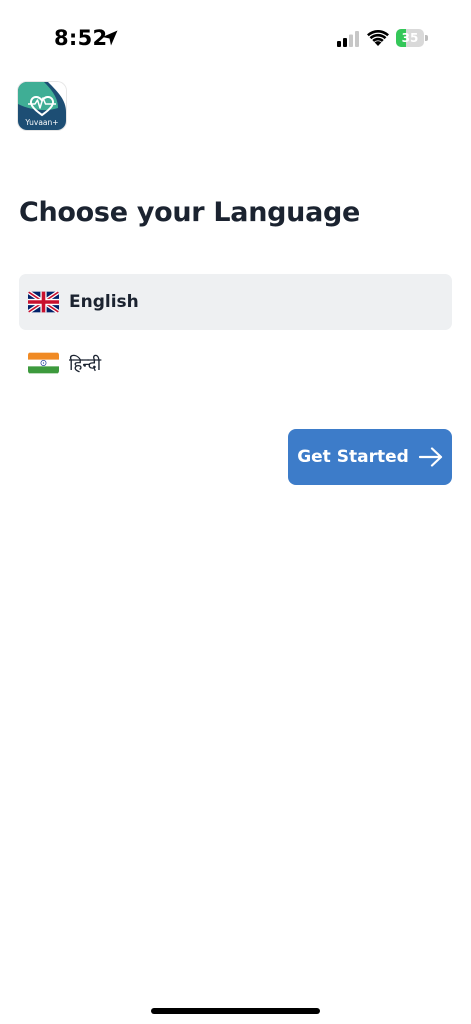  Describe the element at coordinates (81, 38) in the screenshot. I see `status-time: 8:52` at that location.